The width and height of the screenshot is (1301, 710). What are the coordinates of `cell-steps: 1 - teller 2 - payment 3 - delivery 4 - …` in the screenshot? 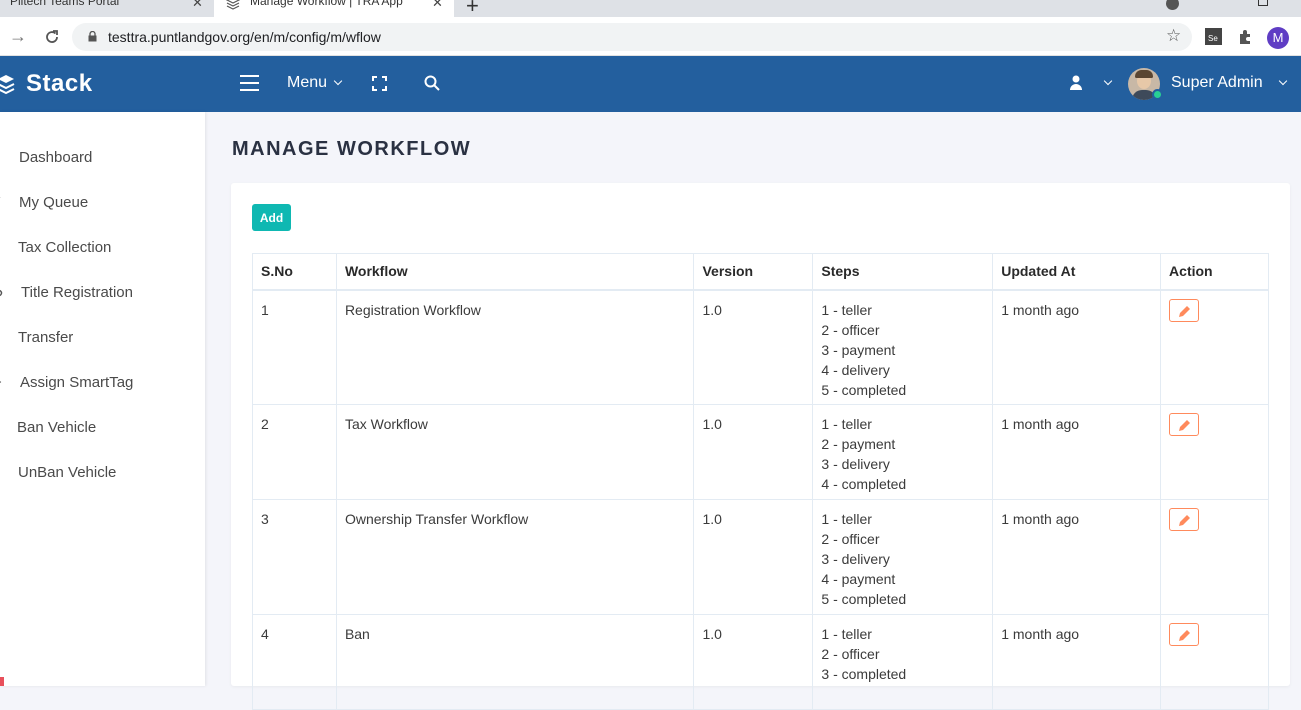 It's located at (903, 452).